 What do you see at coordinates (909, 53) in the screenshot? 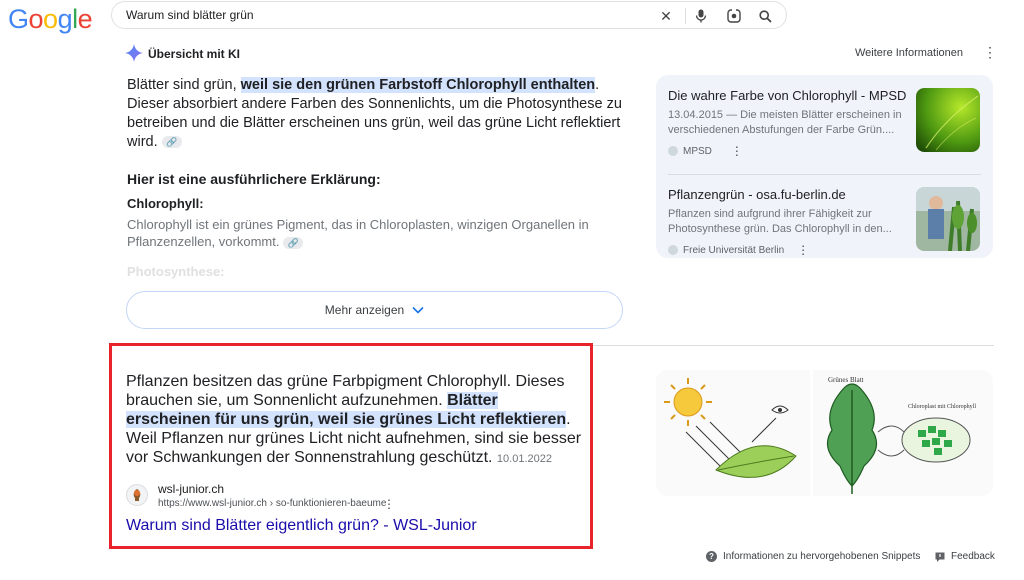
I see `more-info-link: Weitere Informationen` at bounding box center [909, 53].